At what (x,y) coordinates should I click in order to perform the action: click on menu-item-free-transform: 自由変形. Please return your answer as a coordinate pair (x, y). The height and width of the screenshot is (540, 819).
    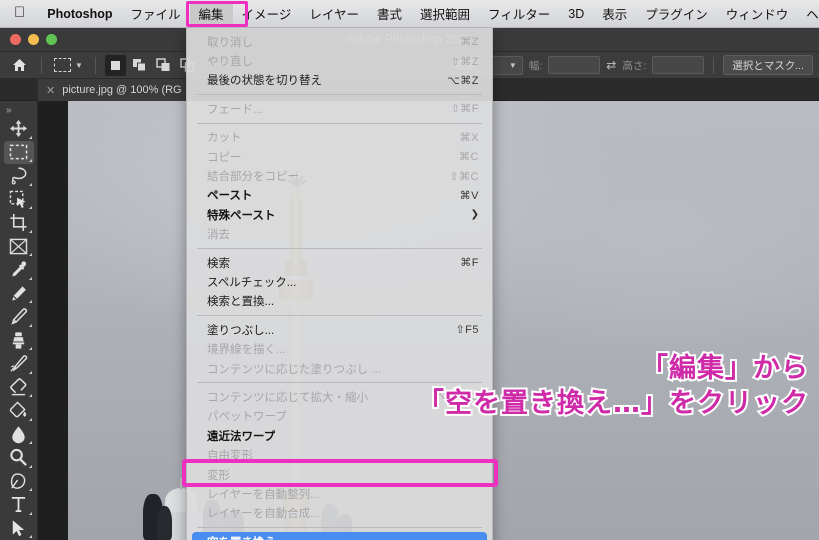
    Looking at the image, I should click on (339, 454).